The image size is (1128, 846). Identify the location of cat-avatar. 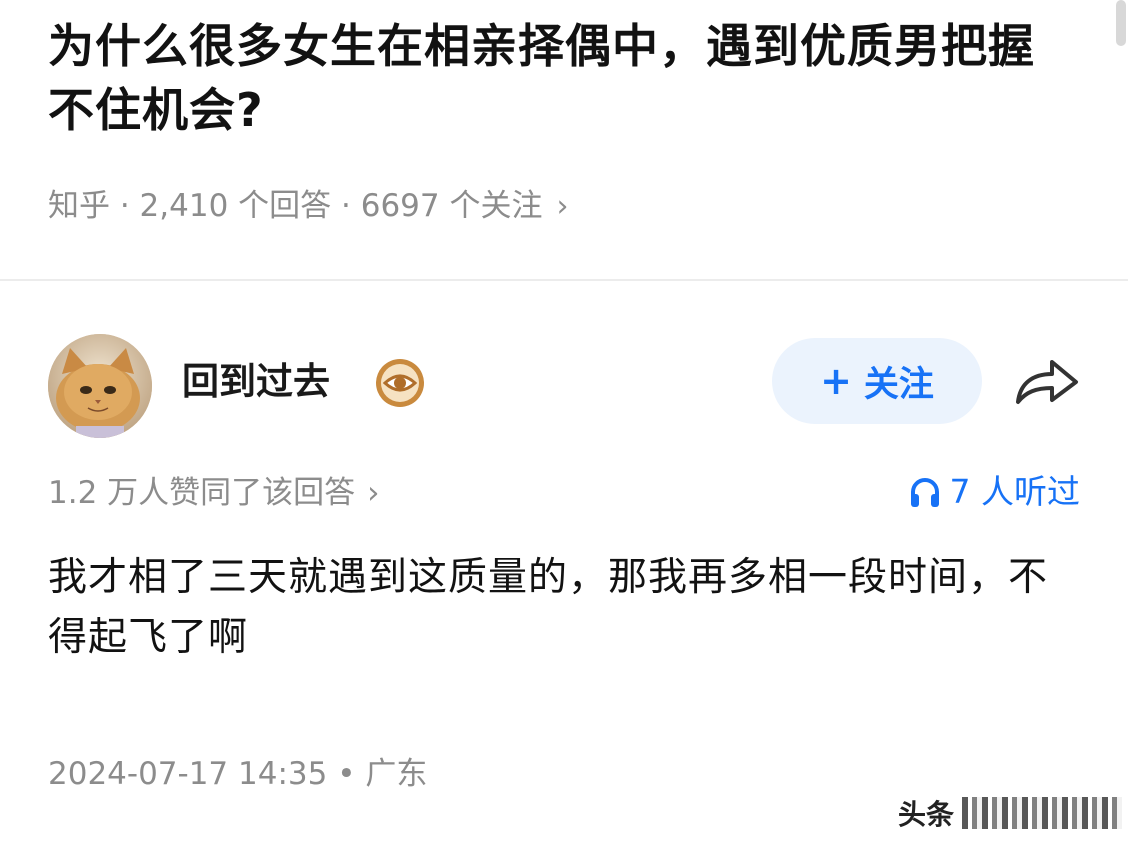
(100, 386).